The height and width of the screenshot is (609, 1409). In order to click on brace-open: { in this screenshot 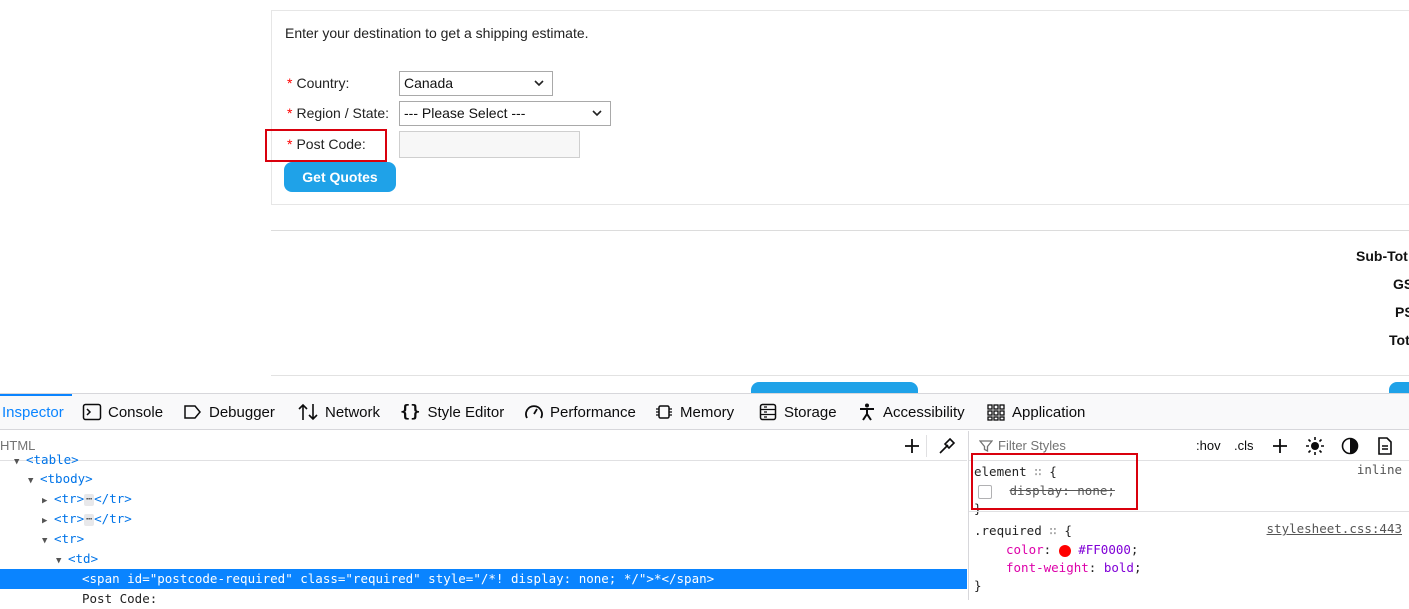, I will do `click(1068, 530)`.